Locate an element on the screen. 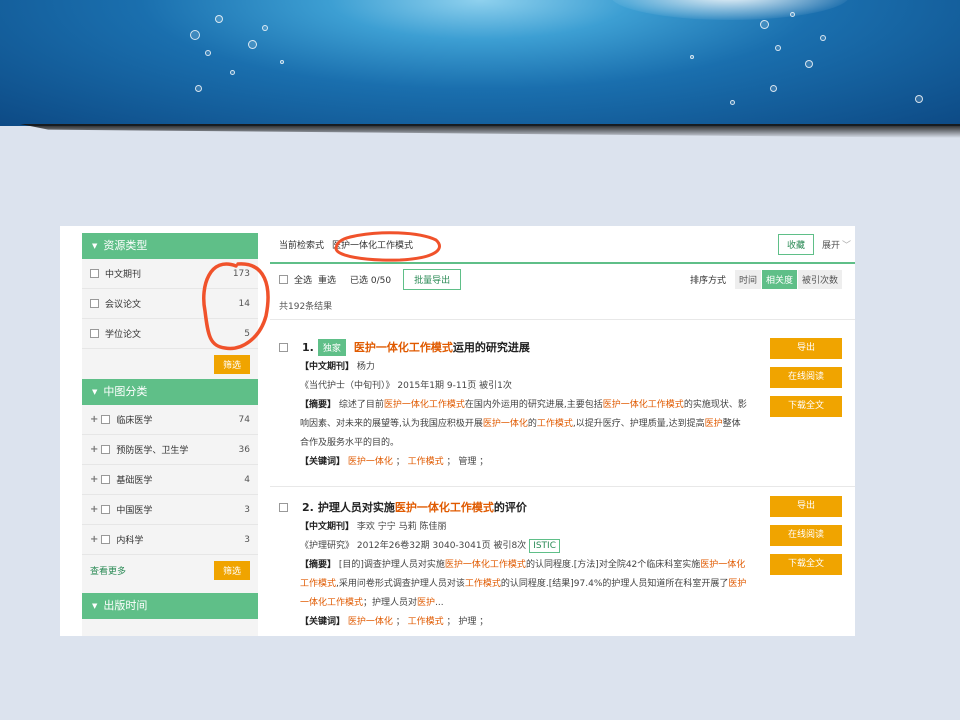 This screenshot has width=960, height=720. keyword-link: 护理 is located at coordinates (467, 622).